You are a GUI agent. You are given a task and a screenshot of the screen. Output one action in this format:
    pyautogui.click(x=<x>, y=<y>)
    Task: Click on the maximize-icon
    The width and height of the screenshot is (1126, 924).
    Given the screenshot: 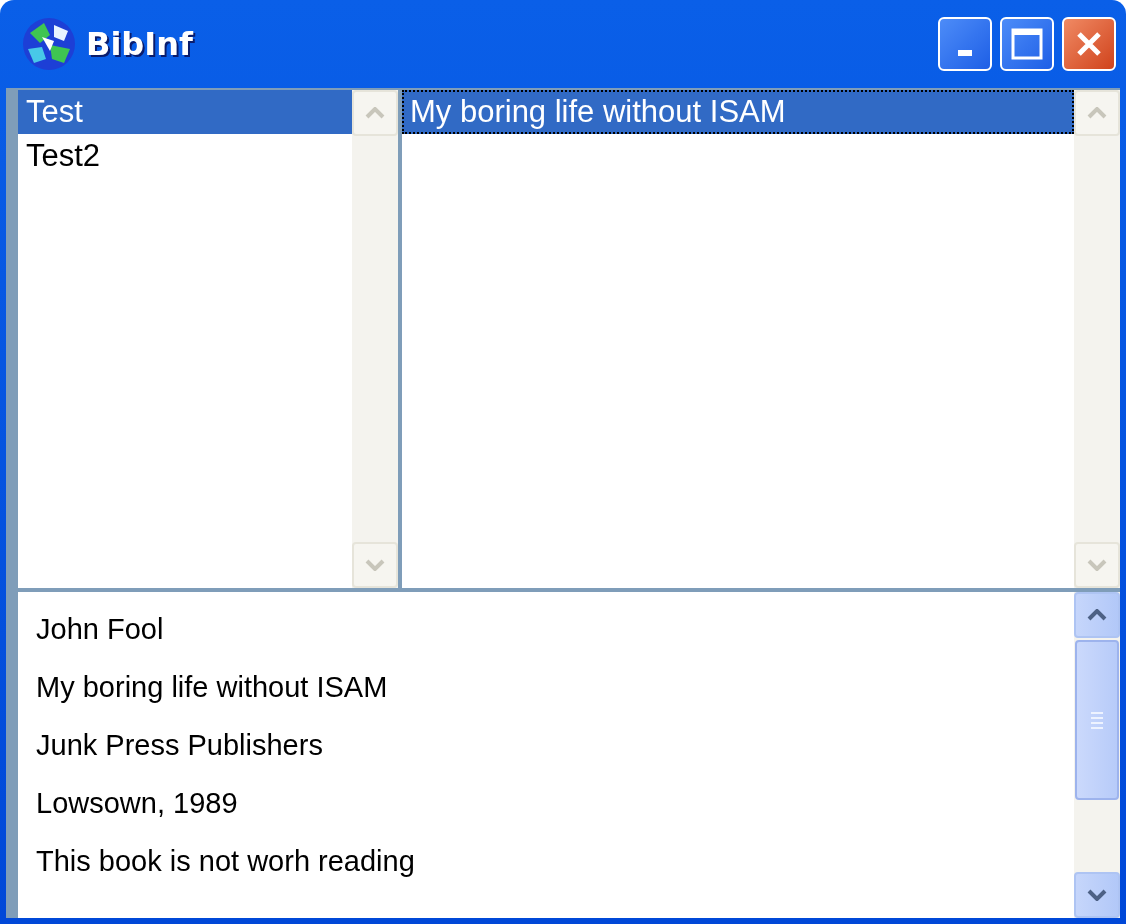 What is the action you would take?
    pyautogui.click(x=1027, y=44)
    